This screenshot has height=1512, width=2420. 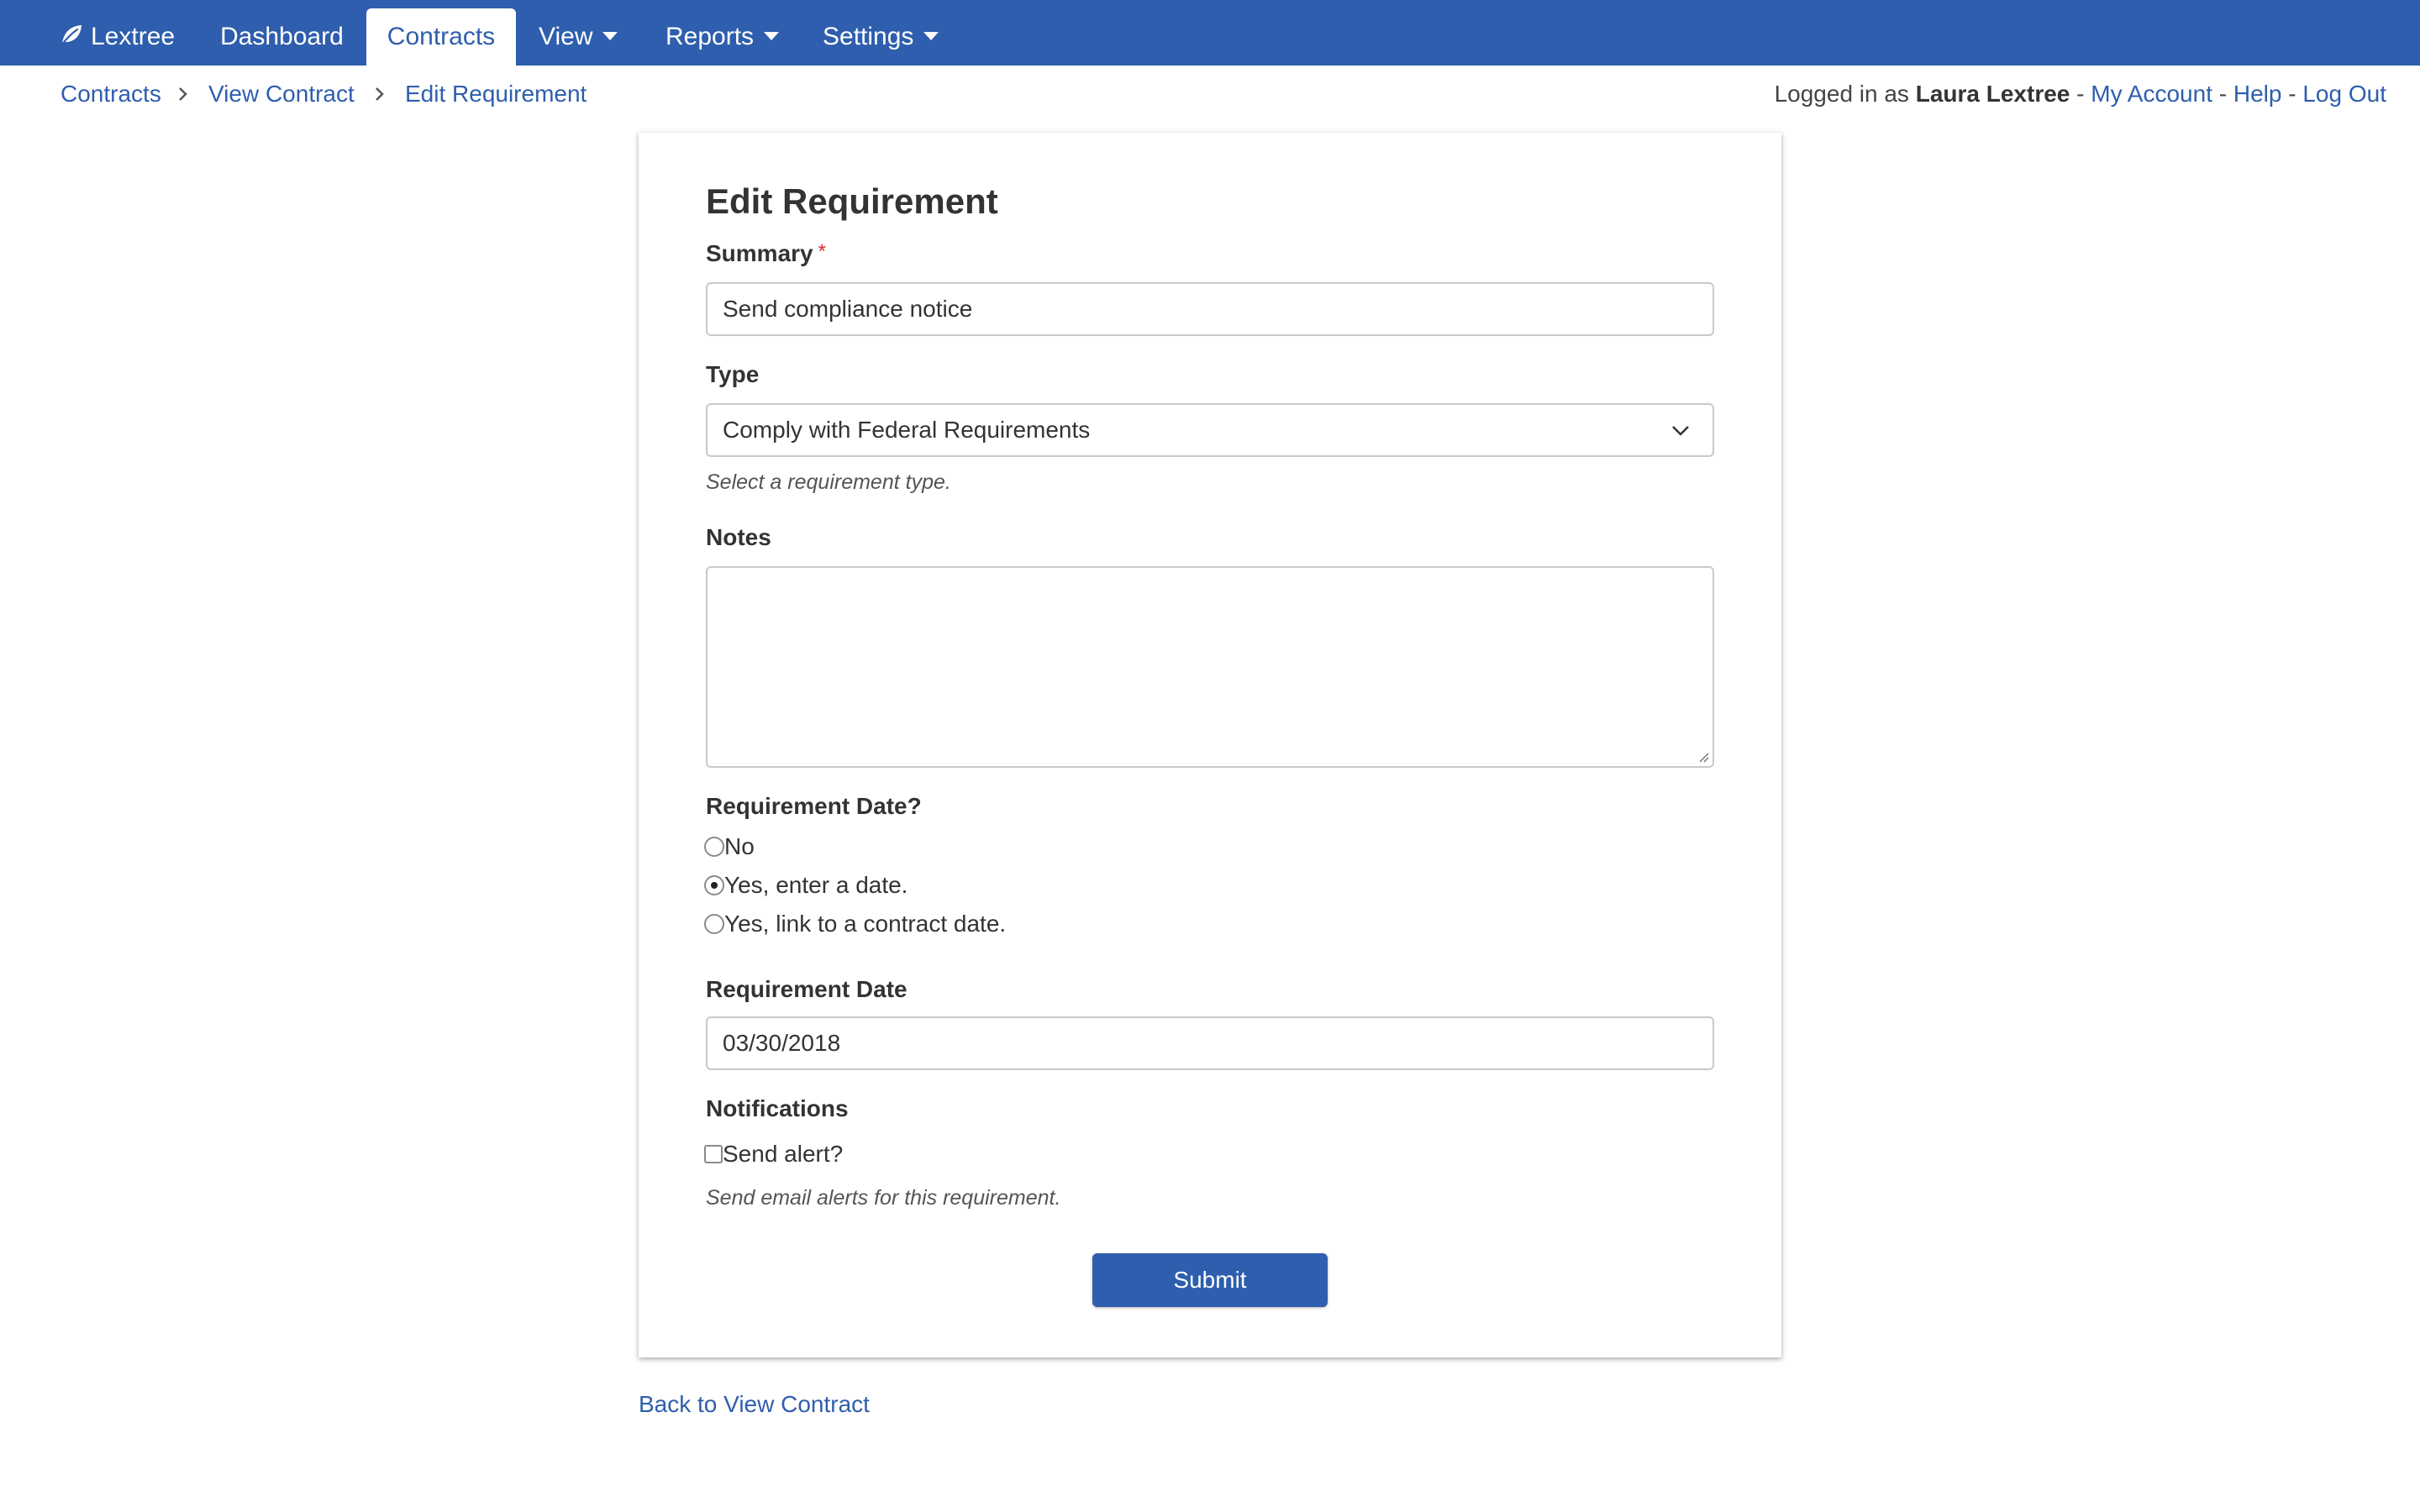 What do you see at coordinates (738, 537) in the screenshot?
I see `notes-label: Notes` at bounding box center [738, 537].